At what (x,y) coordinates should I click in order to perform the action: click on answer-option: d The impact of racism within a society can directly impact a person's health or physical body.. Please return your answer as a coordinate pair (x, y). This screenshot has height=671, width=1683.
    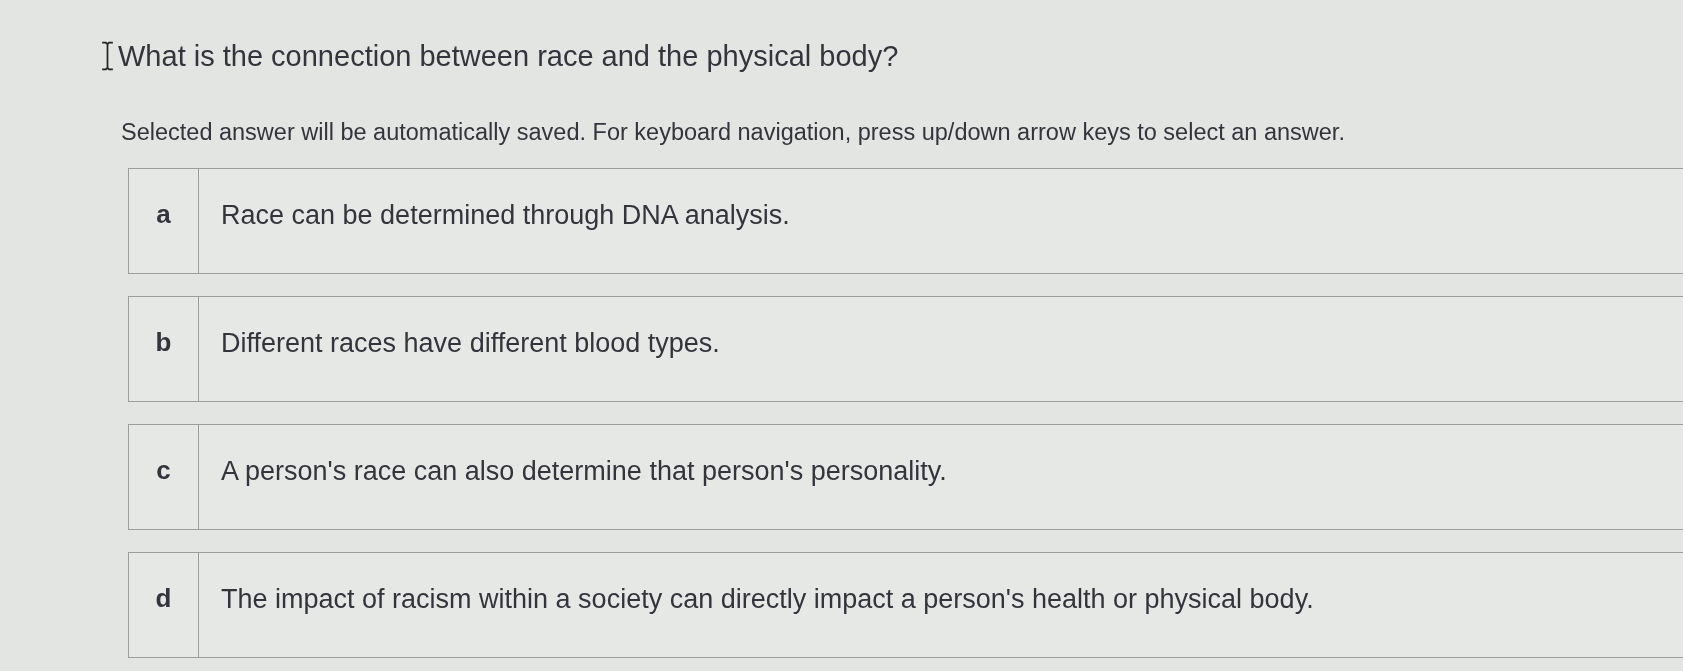
    Looking at the image, I should click on (905, 605).